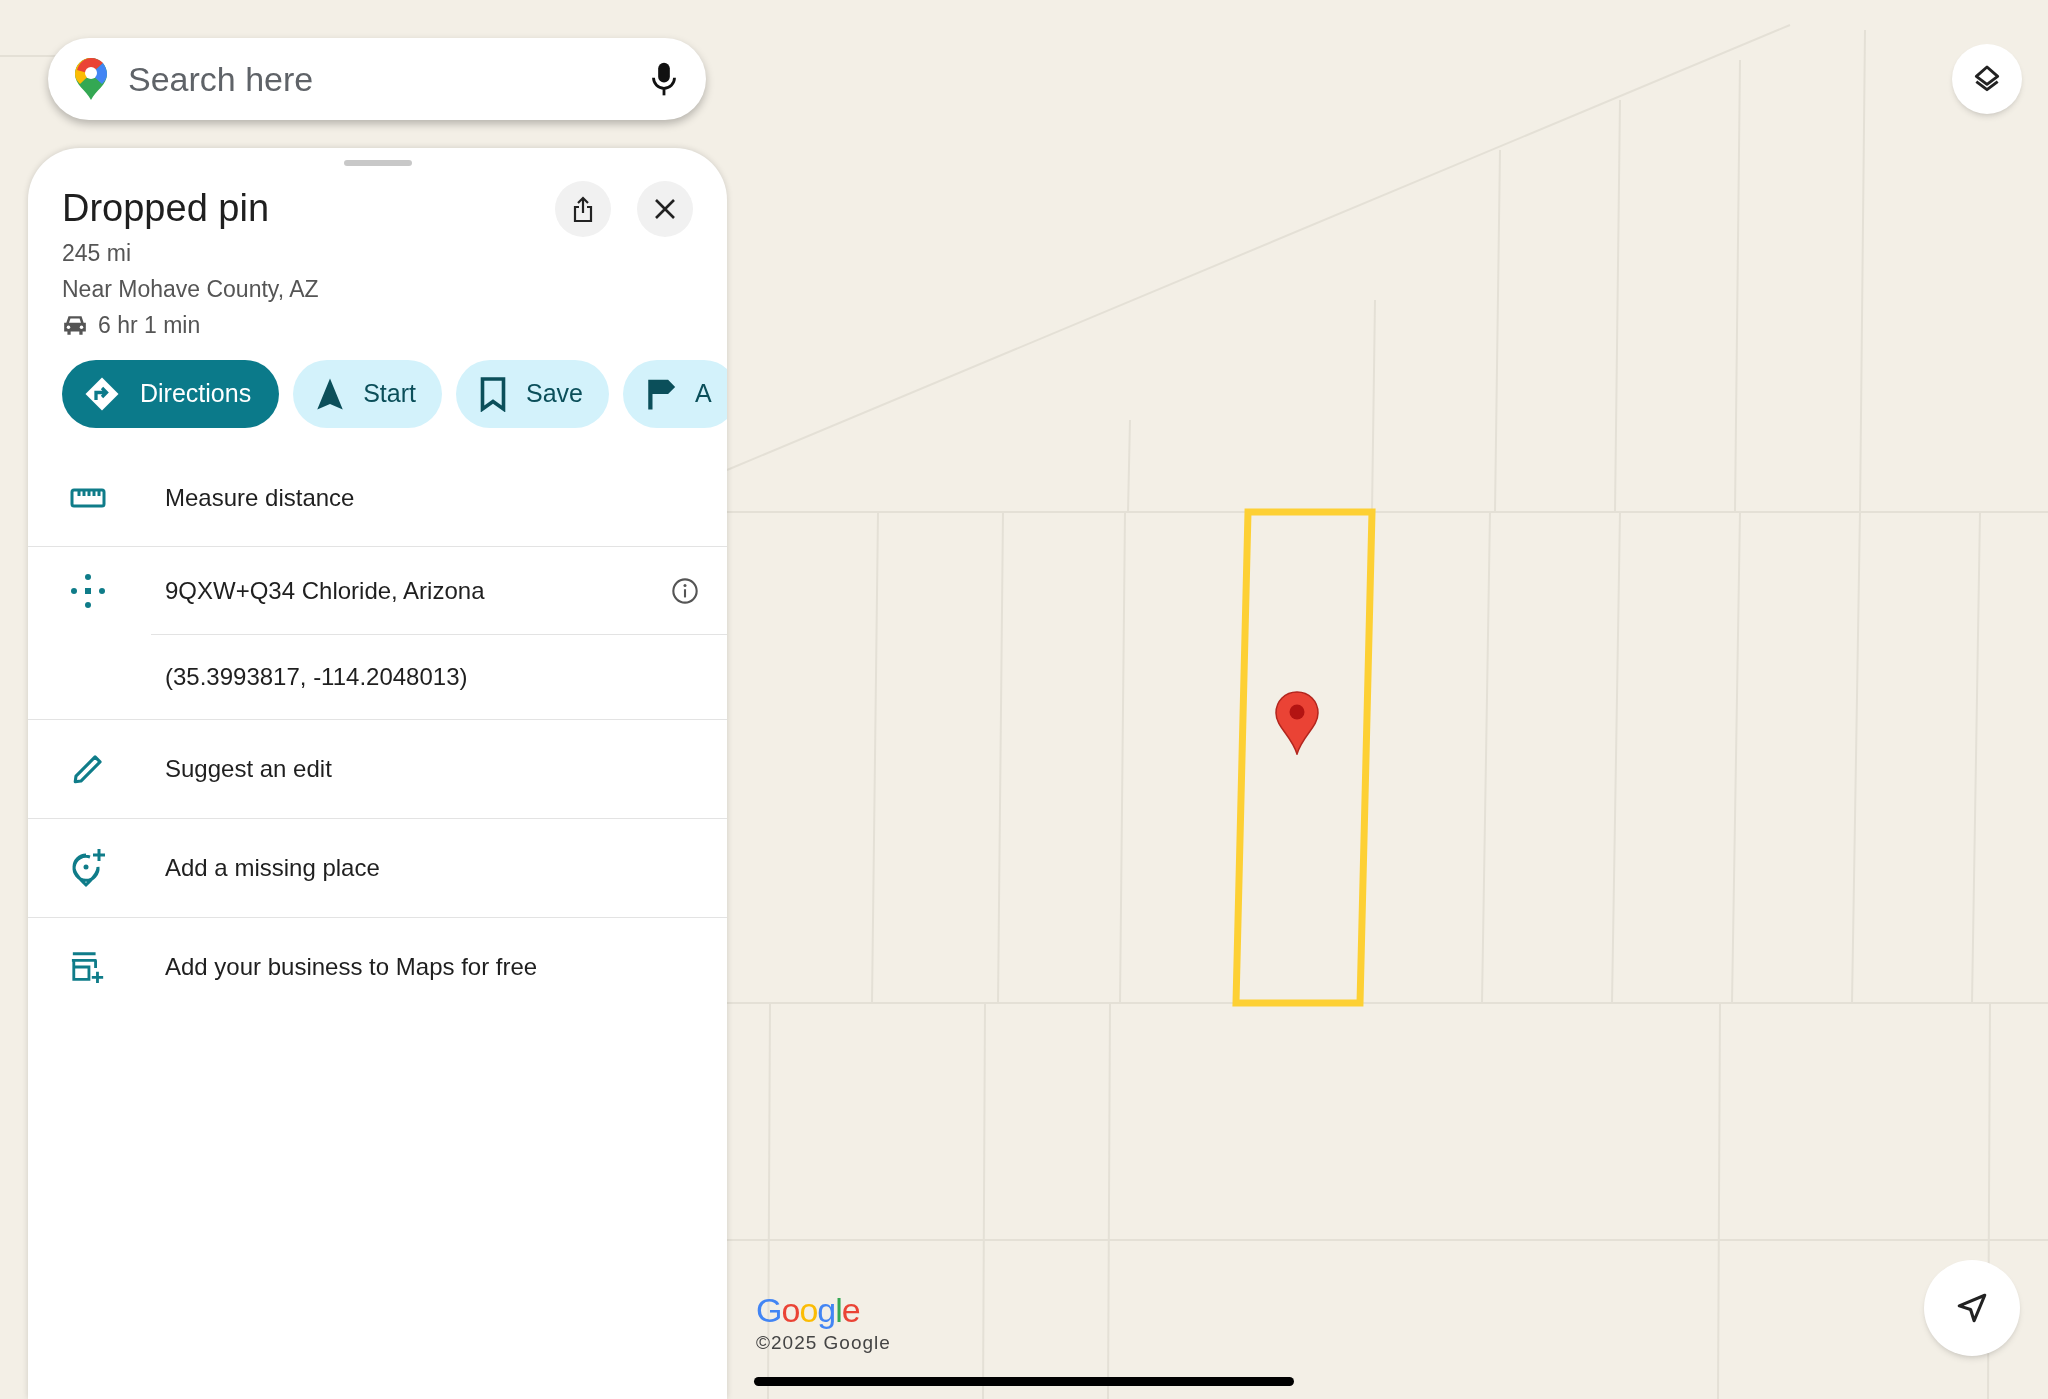 The image size is (2048, 1399). I want to click on directions-button: Directions, so click(171, 394).